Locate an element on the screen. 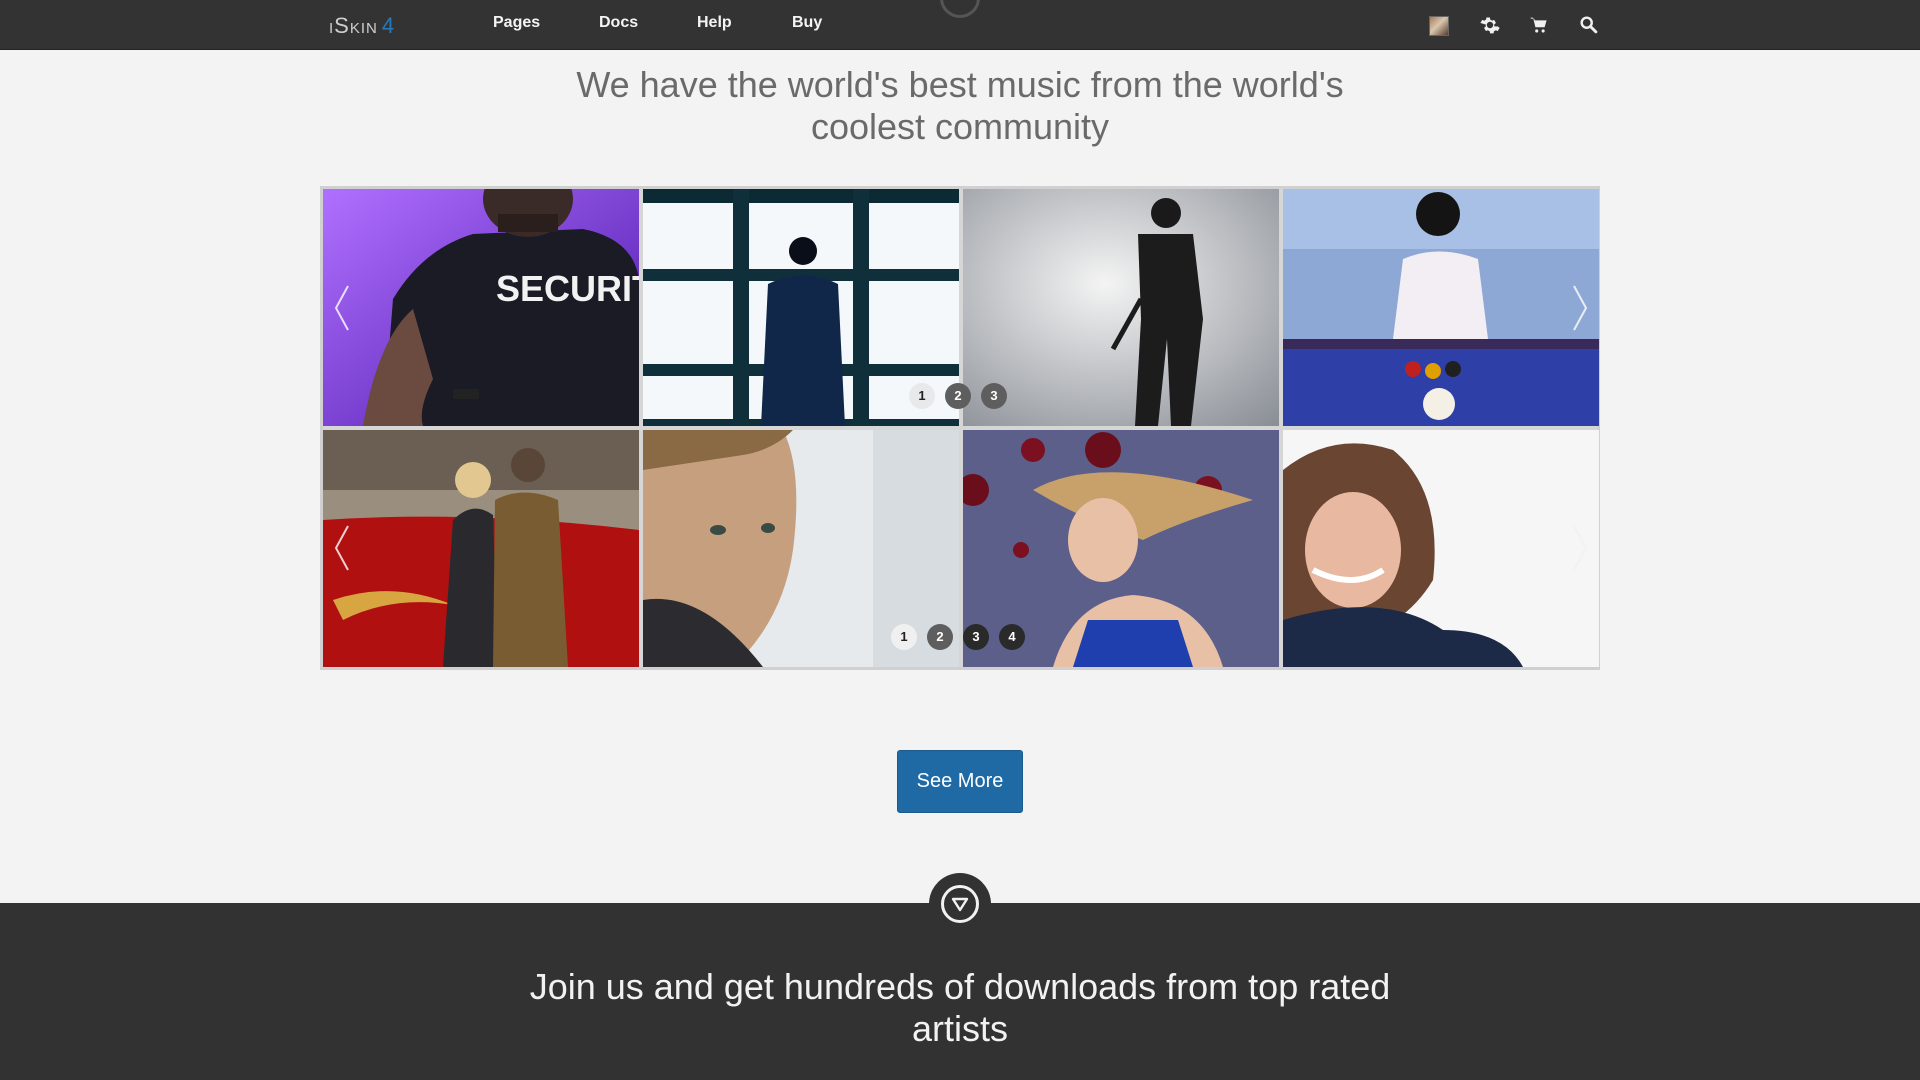 The image size is (1920, 1080). gallery-row2-page-2: 2 is located at coordinates (940, 637).